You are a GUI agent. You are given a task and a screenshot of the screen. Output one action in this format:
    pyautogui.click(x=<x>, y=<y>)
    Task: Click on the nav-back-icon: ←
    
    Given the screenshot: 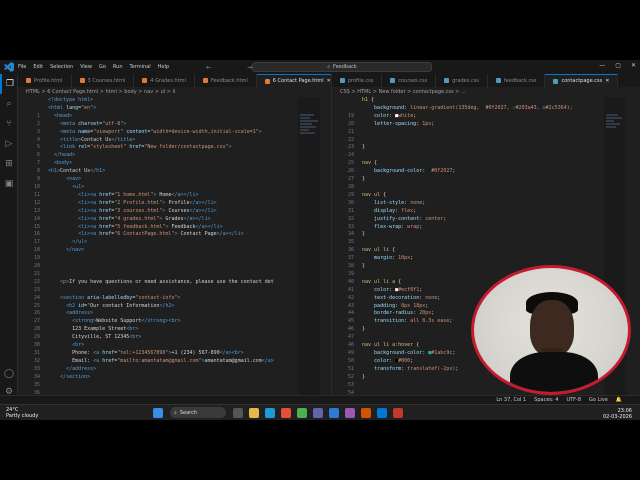 What is the action you would take?
    pyautogui.click(x=208, y=67)
    